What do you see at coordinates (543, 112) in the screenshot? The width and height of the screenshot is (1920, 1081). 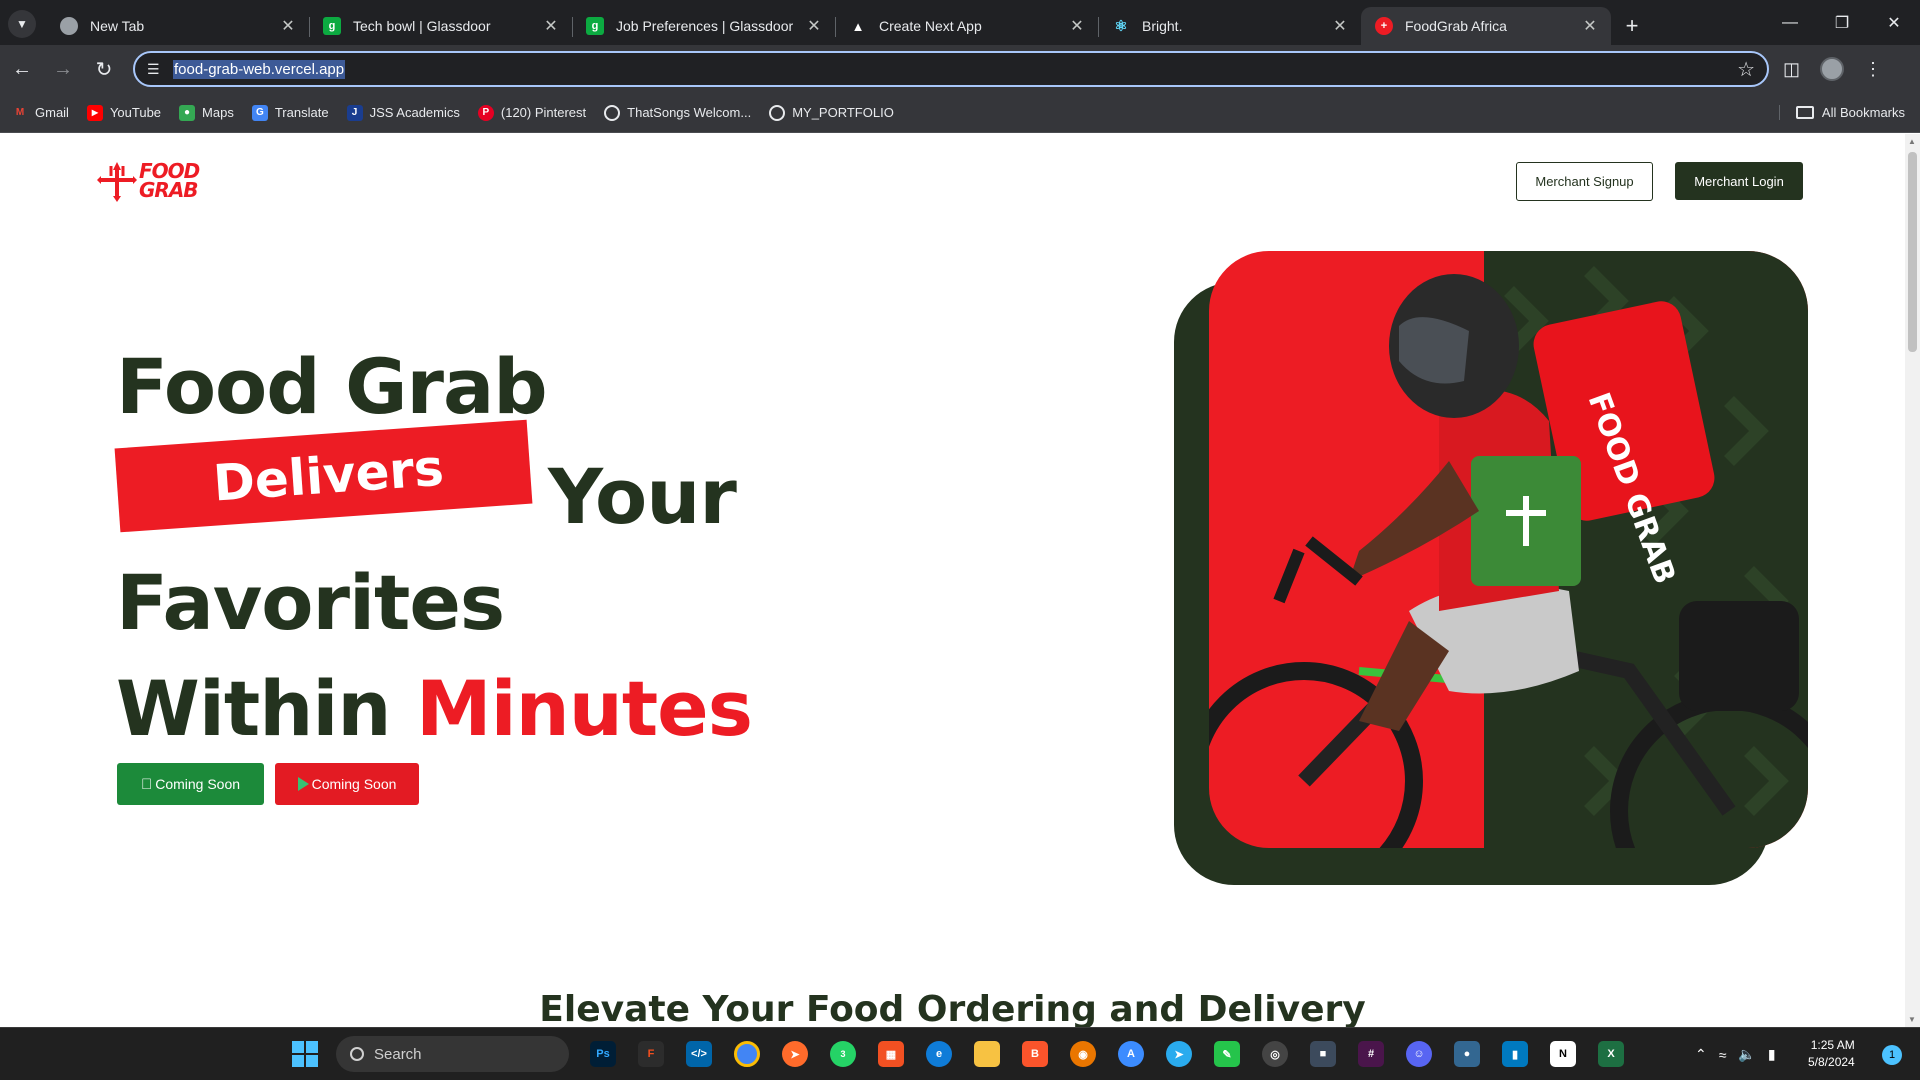 I see `bookmark-label: (120) Pinterest` at bounding box center [543, 112].